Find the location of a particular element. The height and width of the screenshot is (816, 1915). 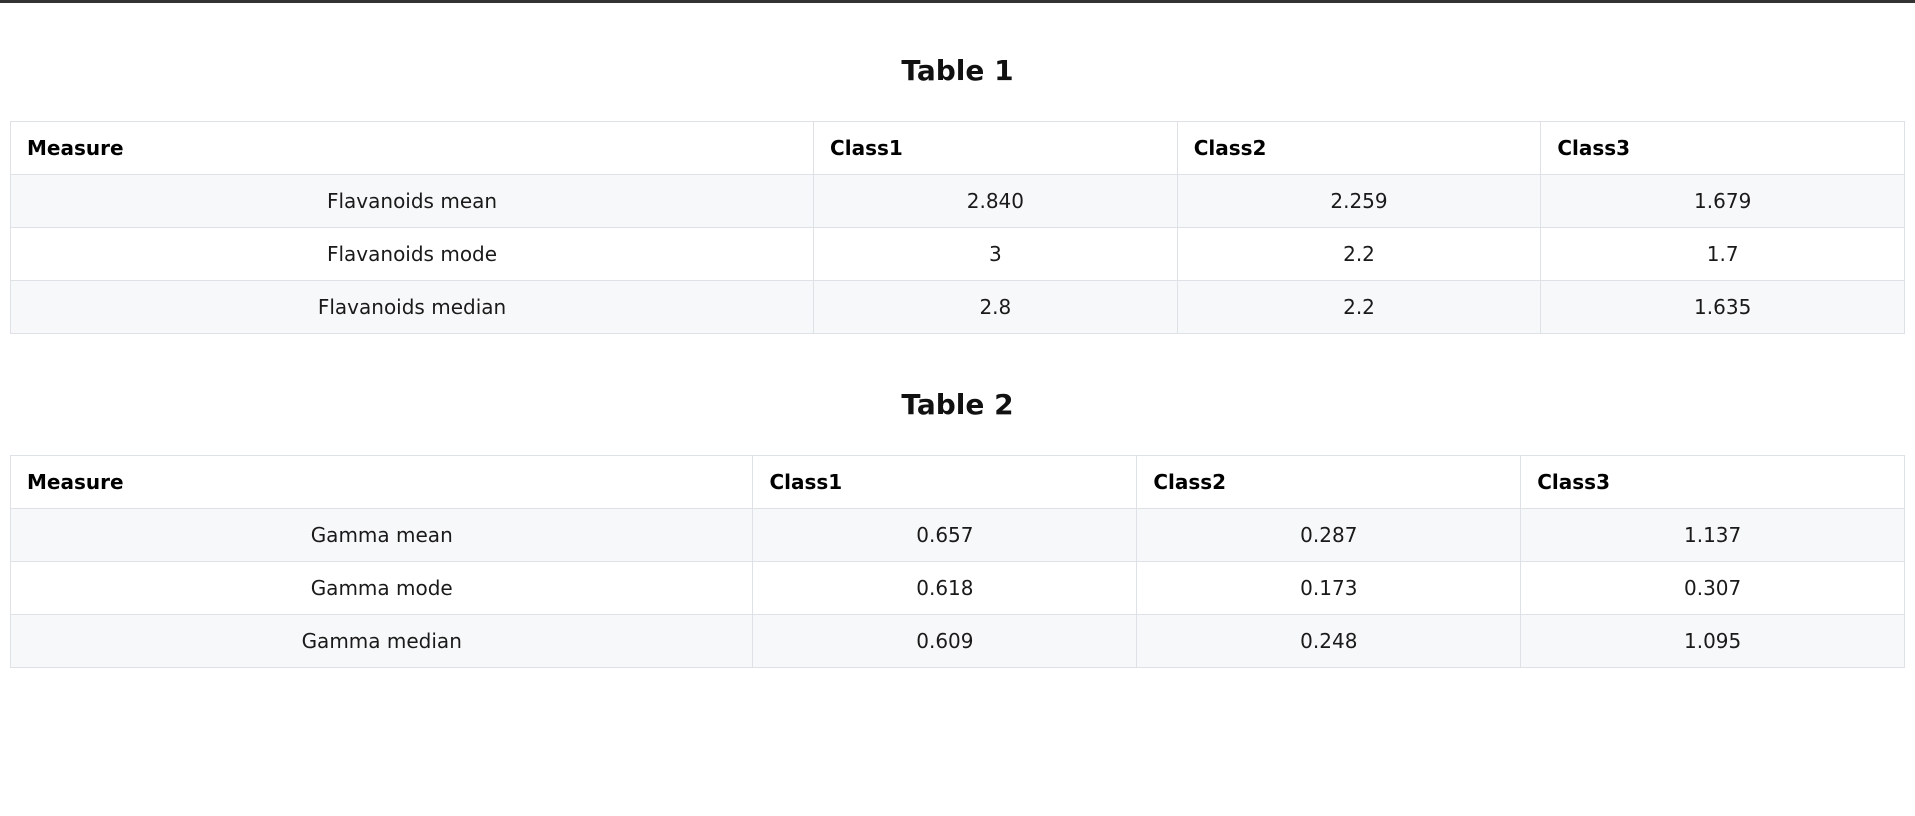

cell-class3: 0.307 is located at coordinates (1712, 588).